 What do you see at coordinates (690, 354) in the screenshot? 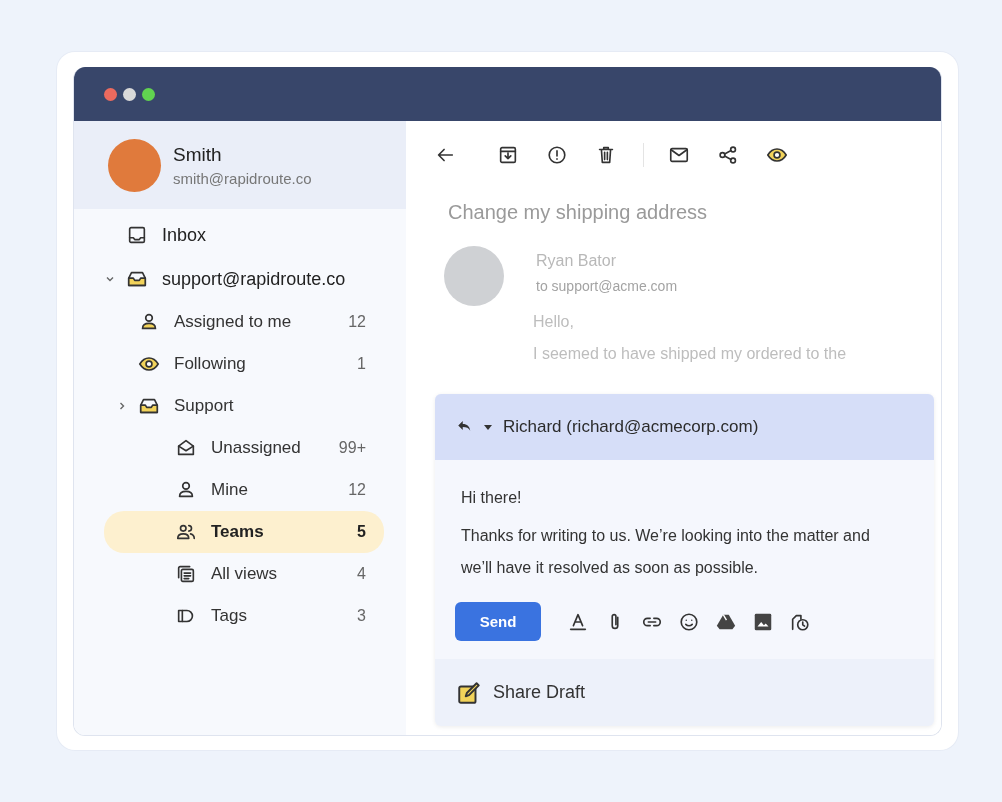
I see `message-text: I seemed to have shipped my ordered to the` at bounding box center [690, 354].